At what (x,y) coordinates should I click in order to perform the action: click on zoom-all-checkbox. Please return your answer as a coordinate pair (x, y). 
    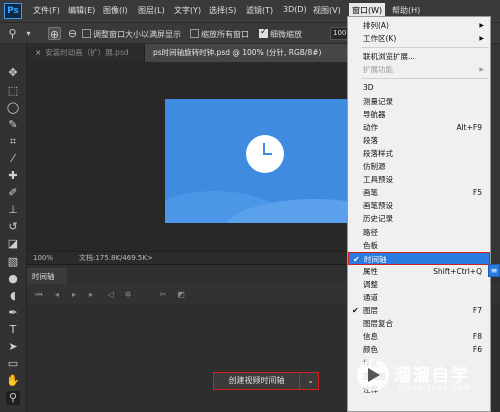
    Looking at the image, I should click on (194, 33).